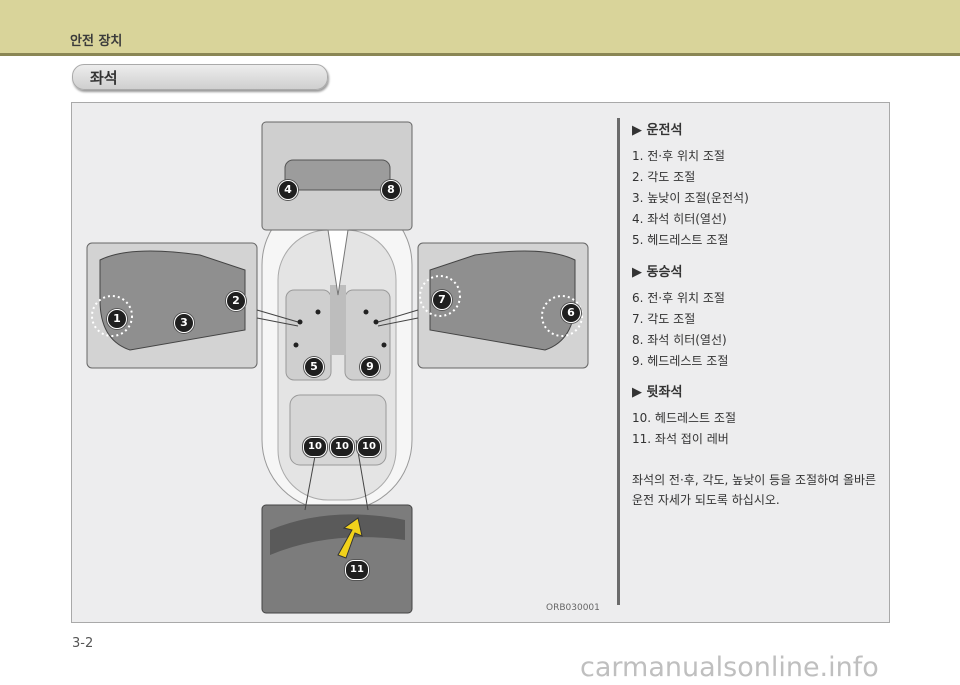  What do you see at coordinates (657, 392) in the screenshot?
I see `rear-heading: ▶ 뒷좌석` at bounding box center [657, 392].